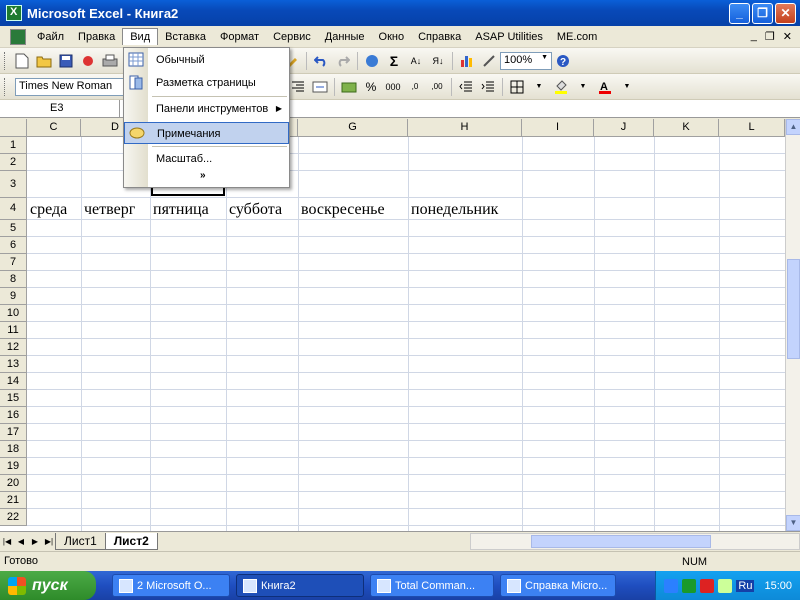 The height and width of the screenshot is (600, 800). What do you see at coordinates (13, 381) in the screenshot?
I see `row-header: 14` at bounding box center [13, 381].